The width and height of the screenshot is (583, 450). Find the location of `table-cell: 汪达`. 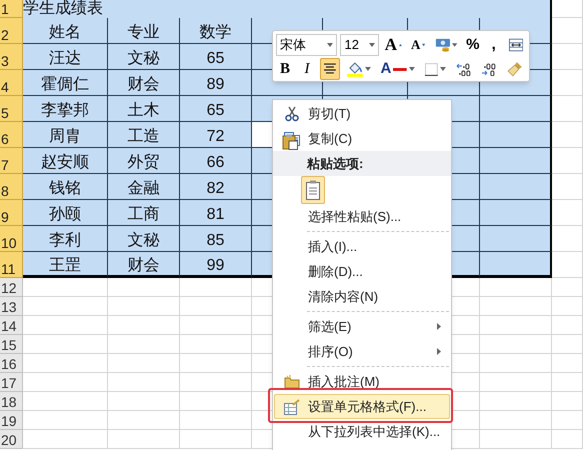

table-cell: 汪达 is located at coordinates (65, 57).